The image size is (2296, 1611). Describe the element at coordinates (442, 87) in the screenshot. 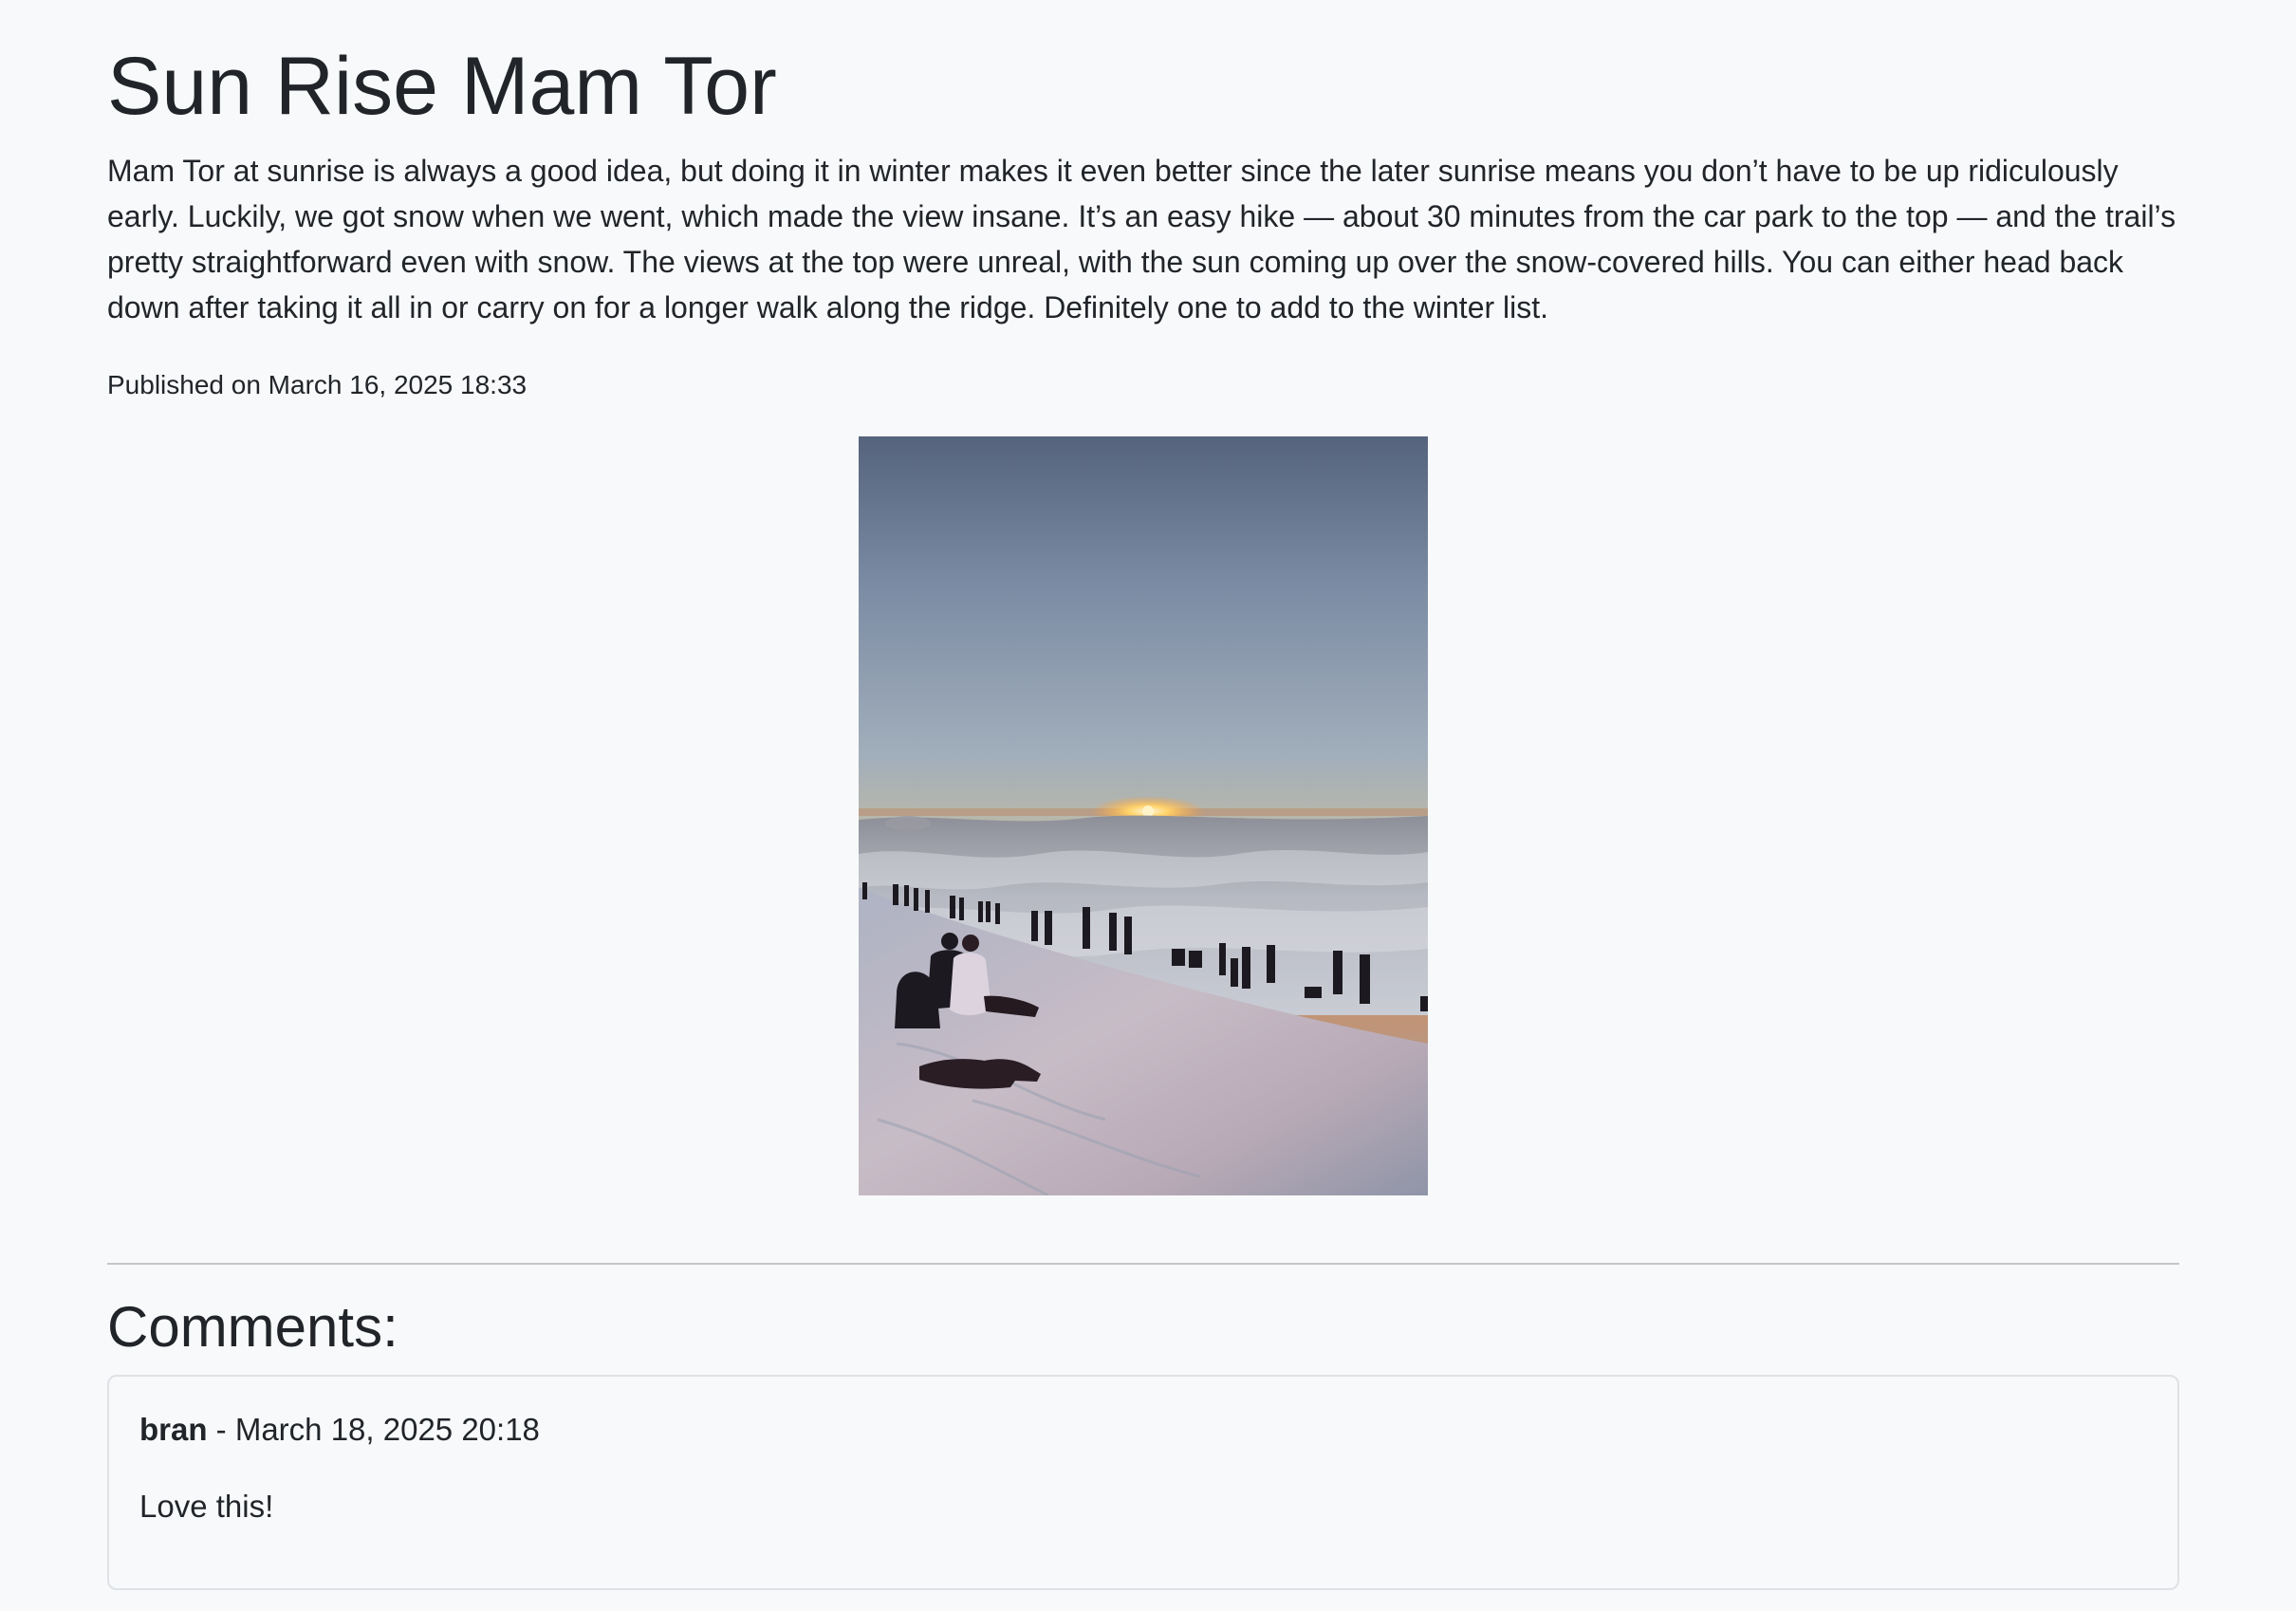

I see `post-title: Sun Rise Mam Tor` at that location.